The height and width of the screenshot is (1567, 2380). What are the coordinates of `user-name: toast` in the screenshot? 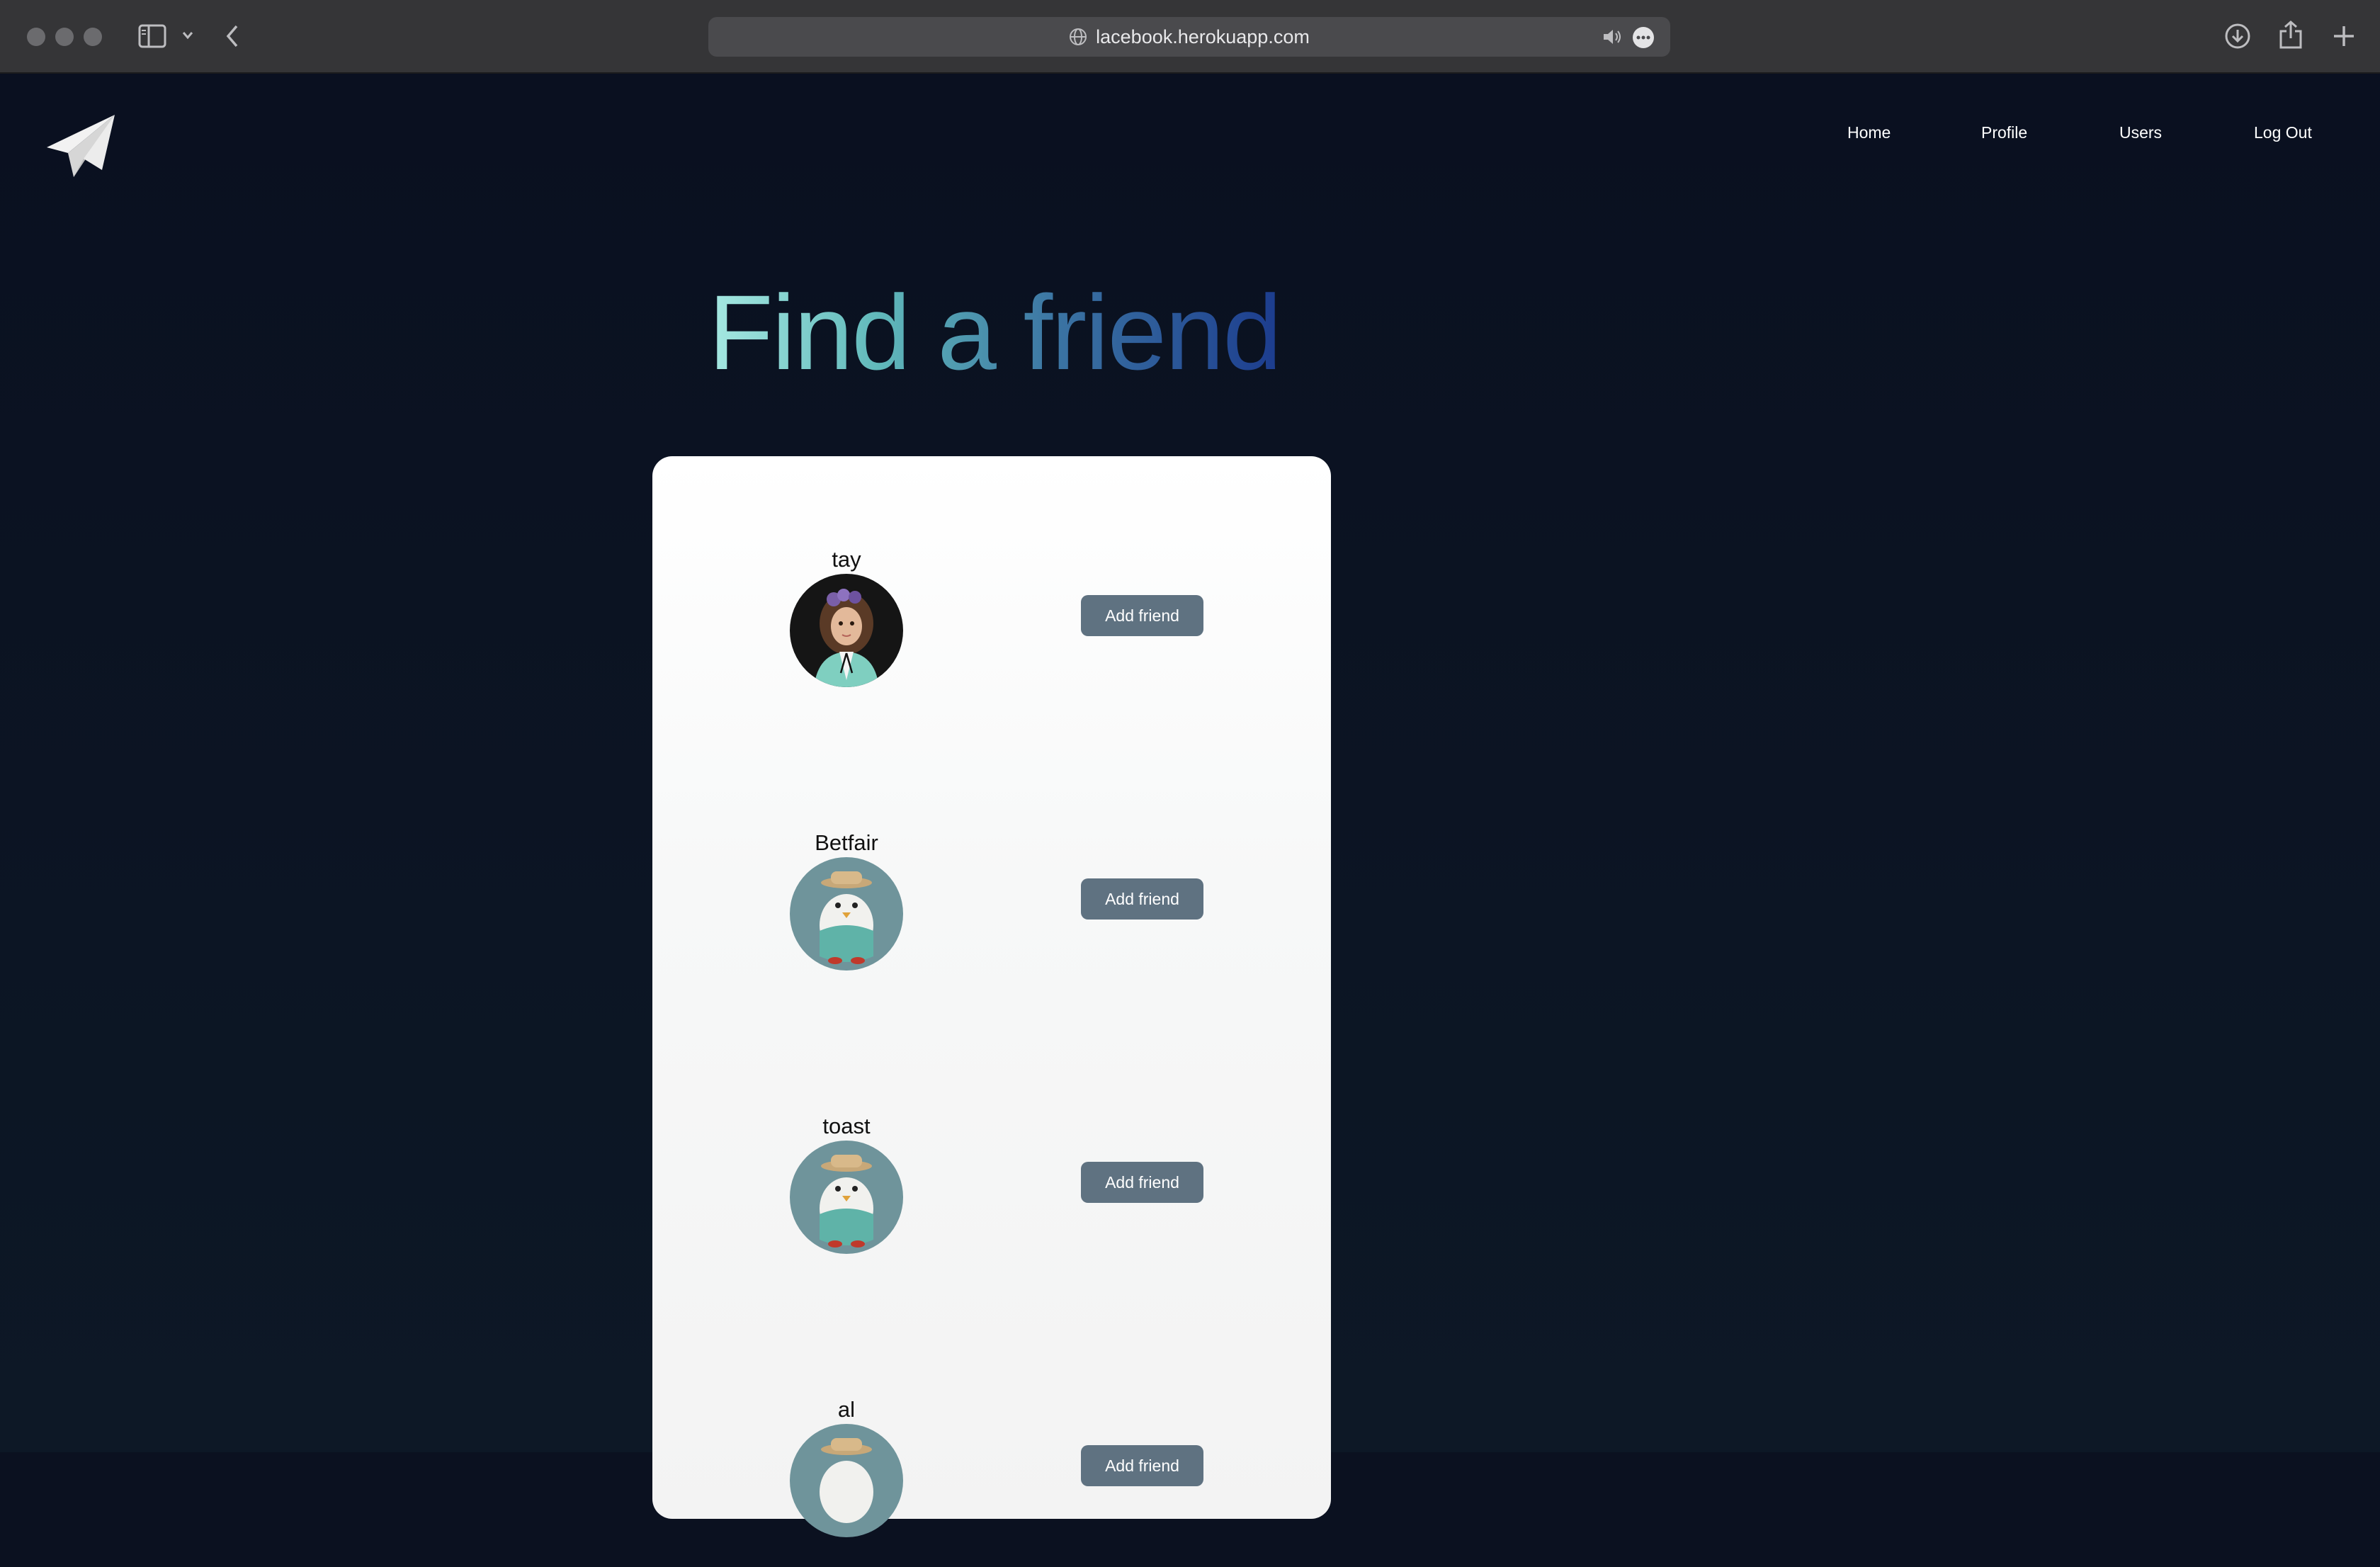 It's located at (847, 1126).